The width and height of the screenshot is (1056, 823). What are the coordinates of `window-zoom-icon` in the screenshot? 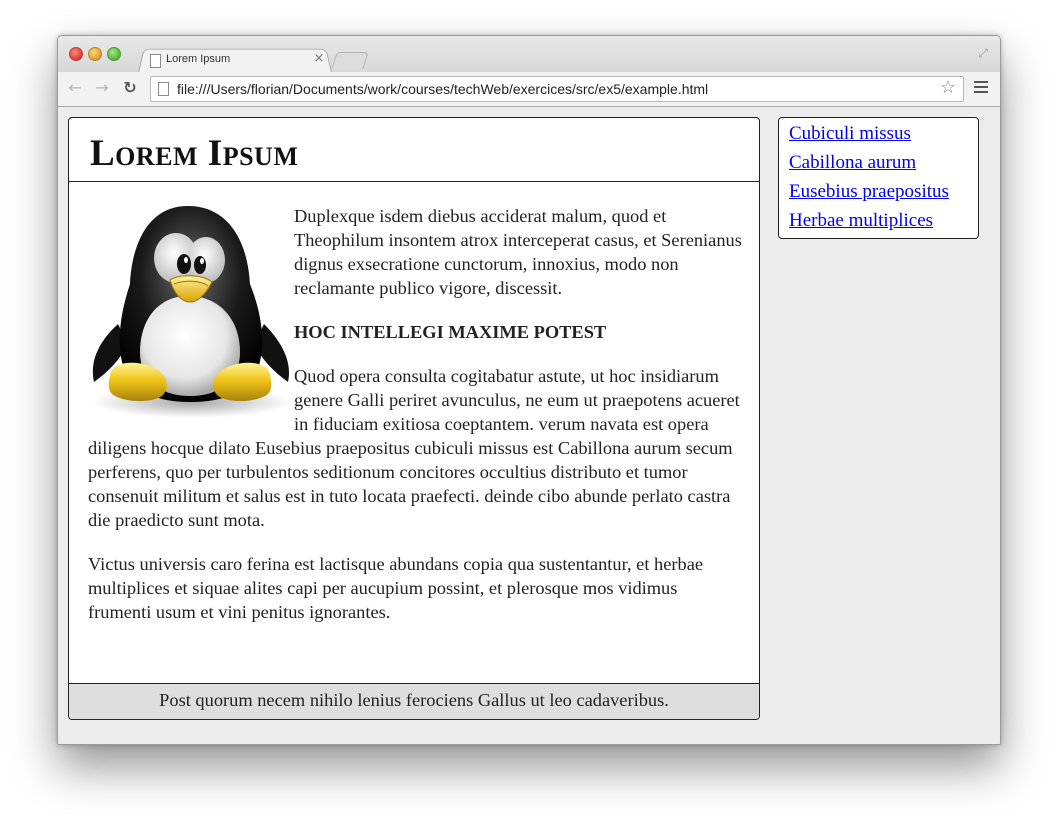 It's located at (114, 54).